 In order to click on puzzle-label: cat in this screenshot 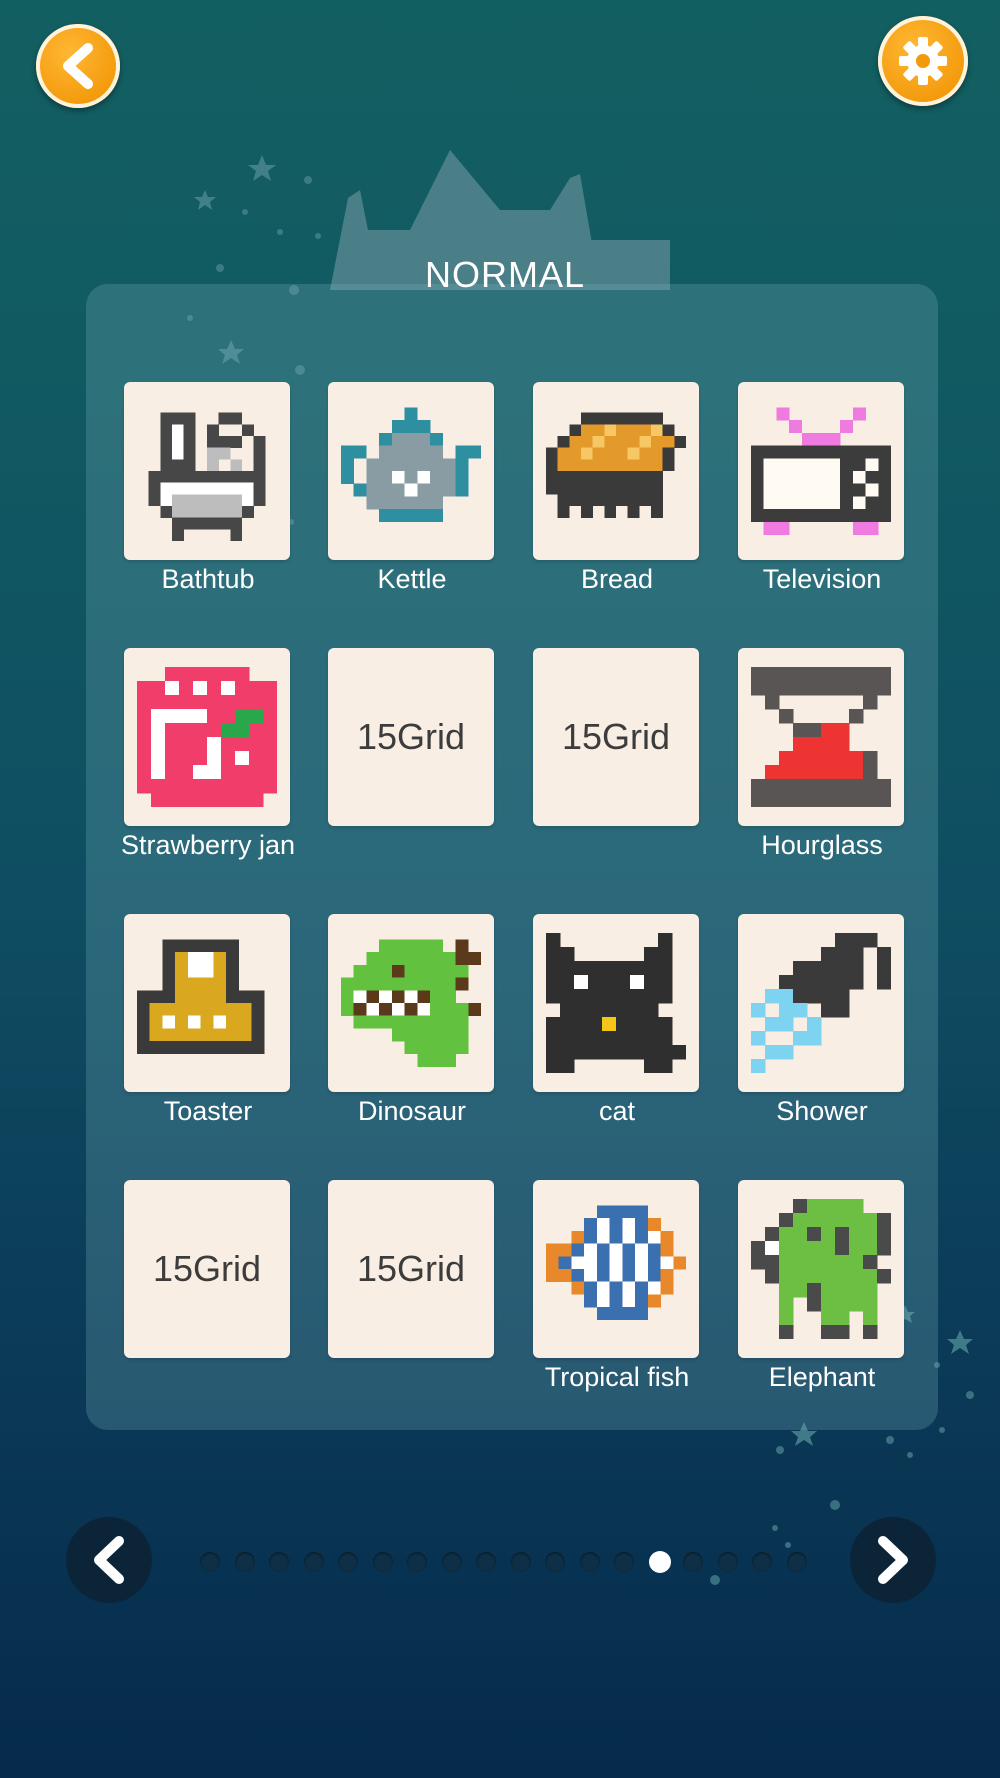, I will do `click(617, 1111)`.